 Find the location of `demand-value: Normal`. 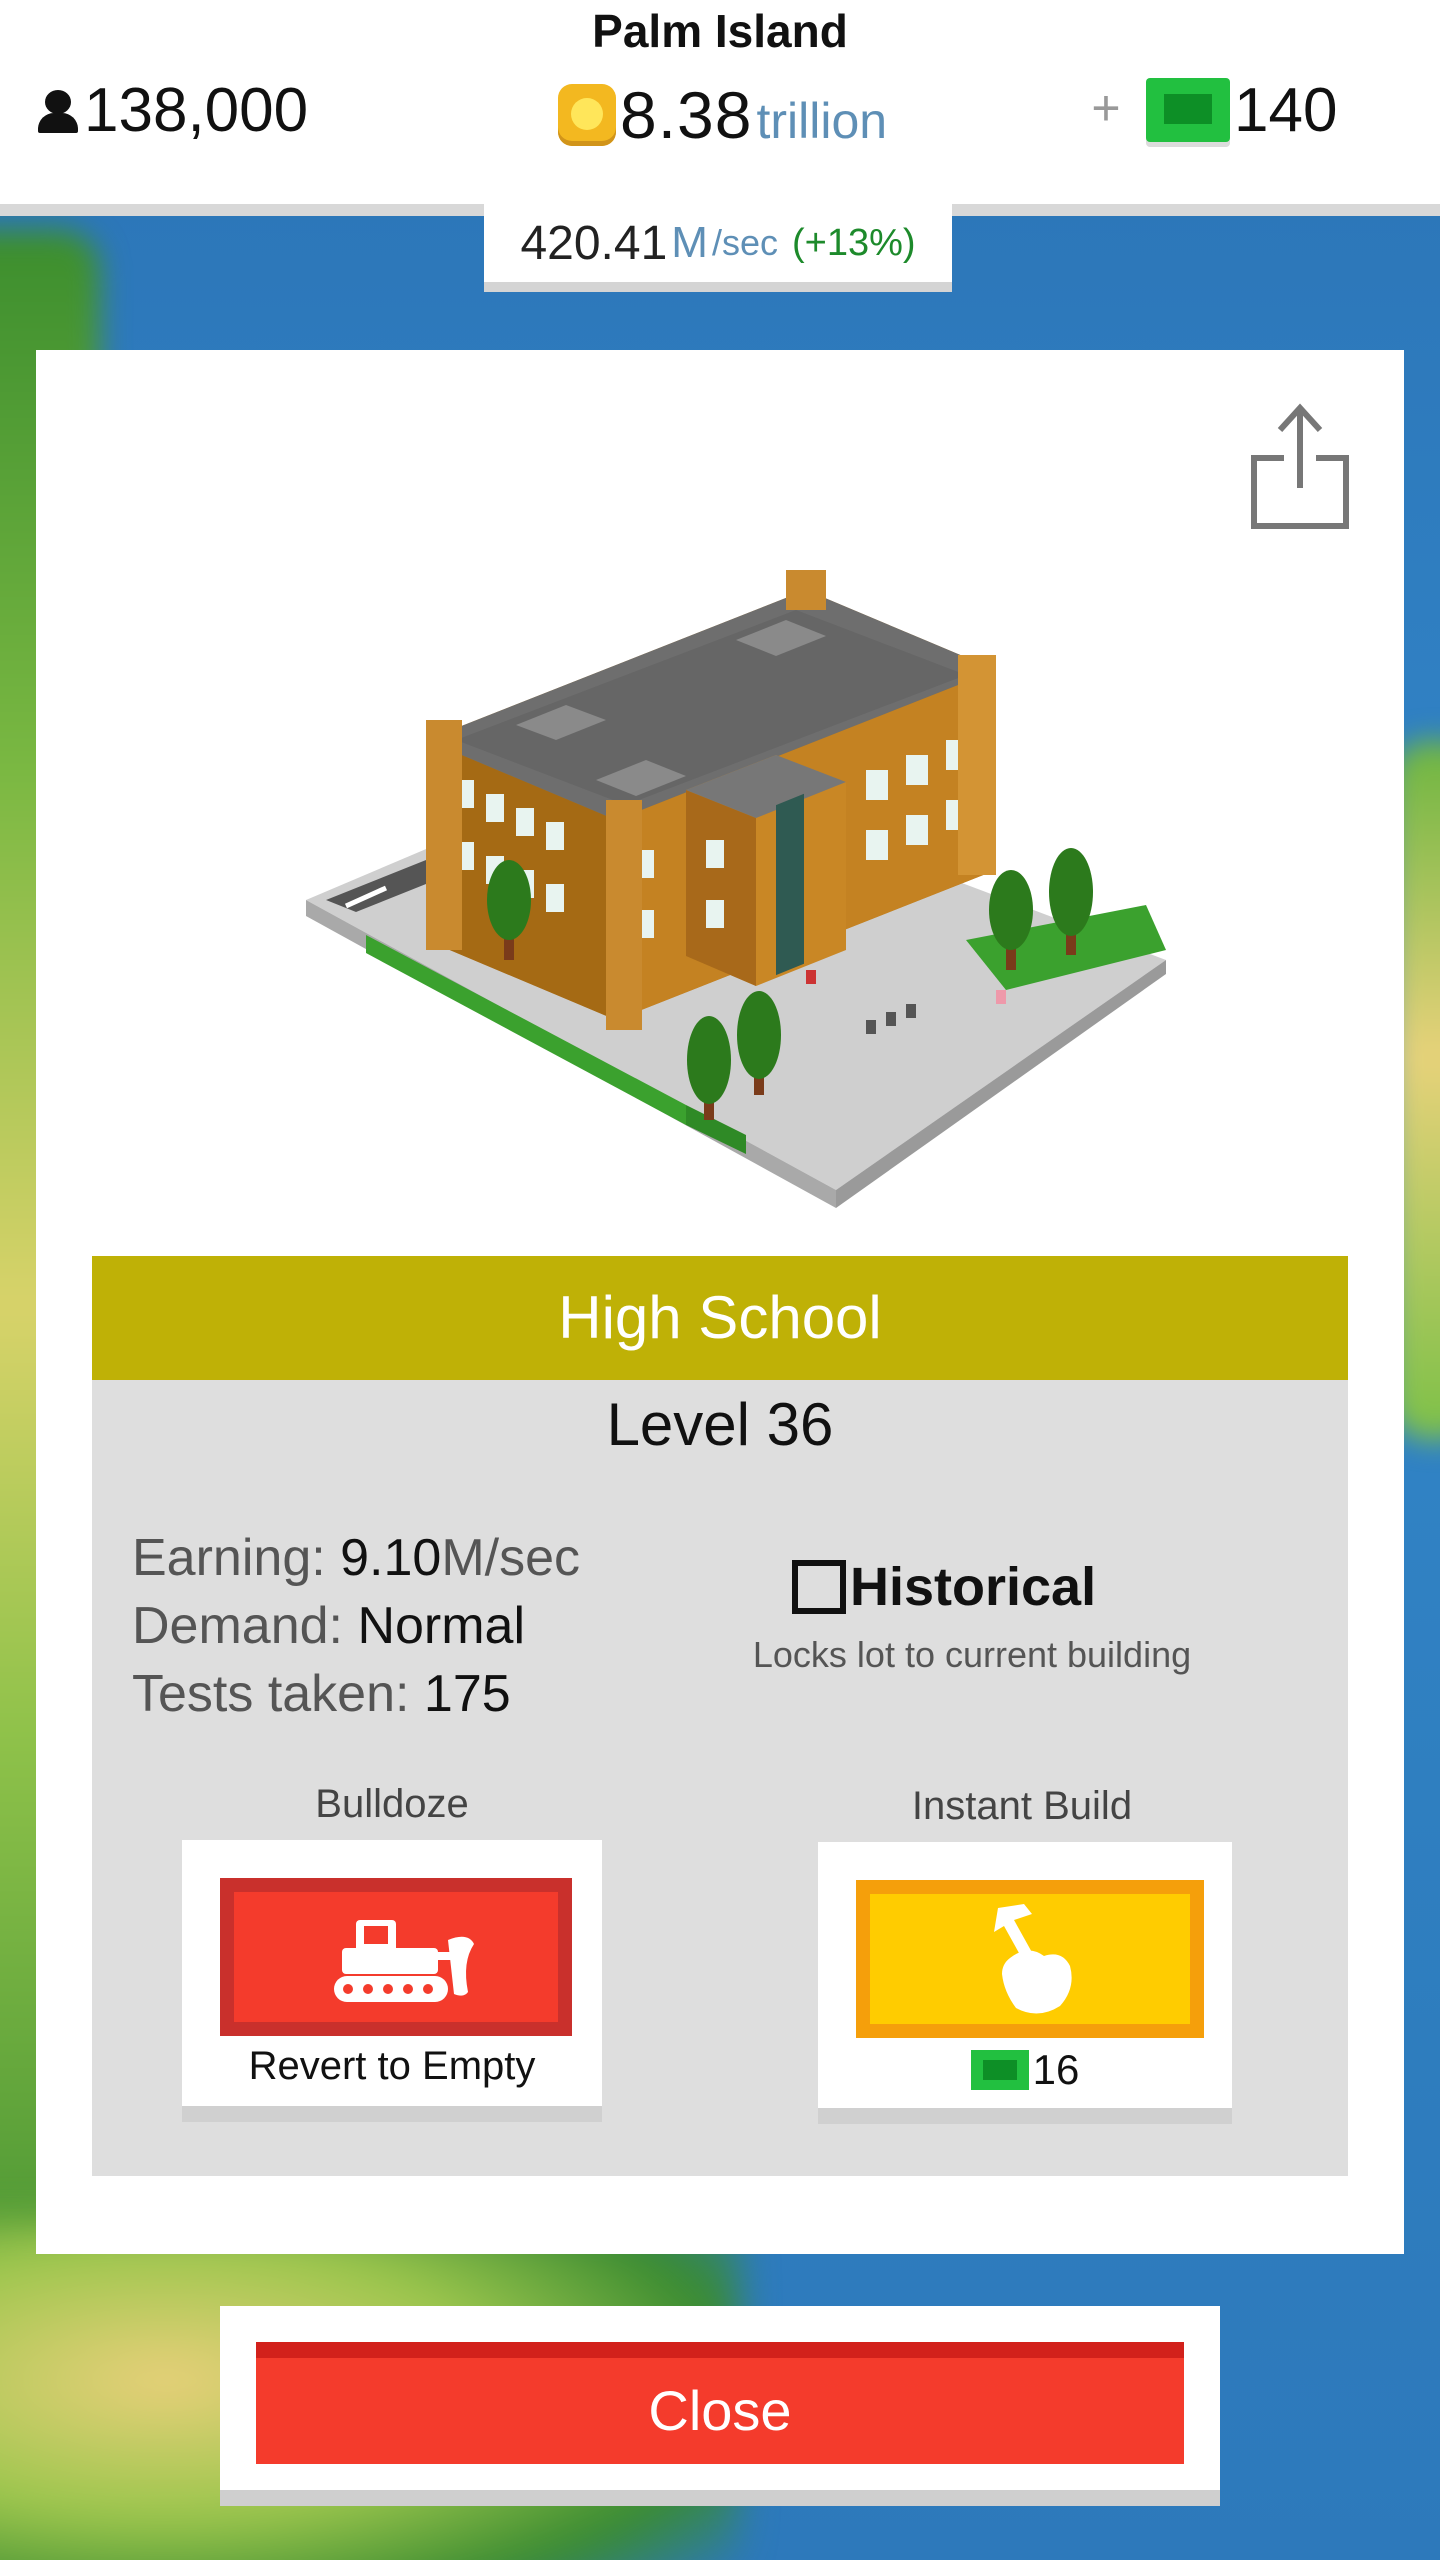

demand-value: Normal is located at coordinates (441, 1626).